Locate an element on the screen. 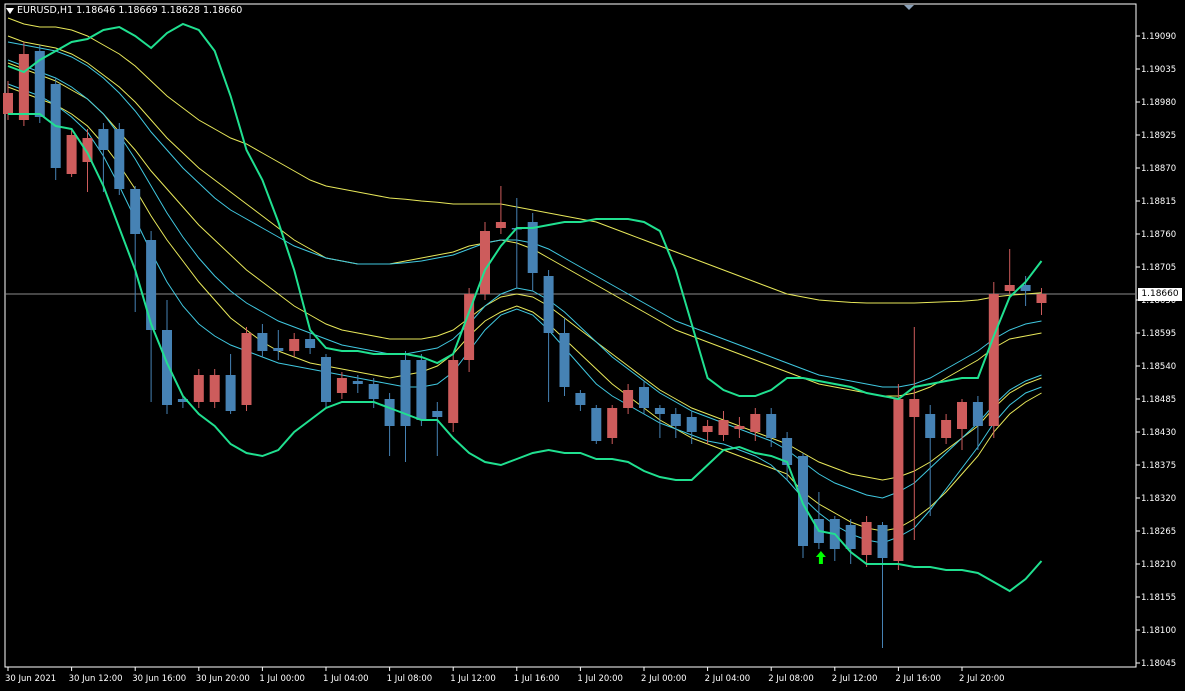 The height and width of the screenshot is (691, 1185). y-tick-label: 1.18595 is located at coordinates (1158, 334).